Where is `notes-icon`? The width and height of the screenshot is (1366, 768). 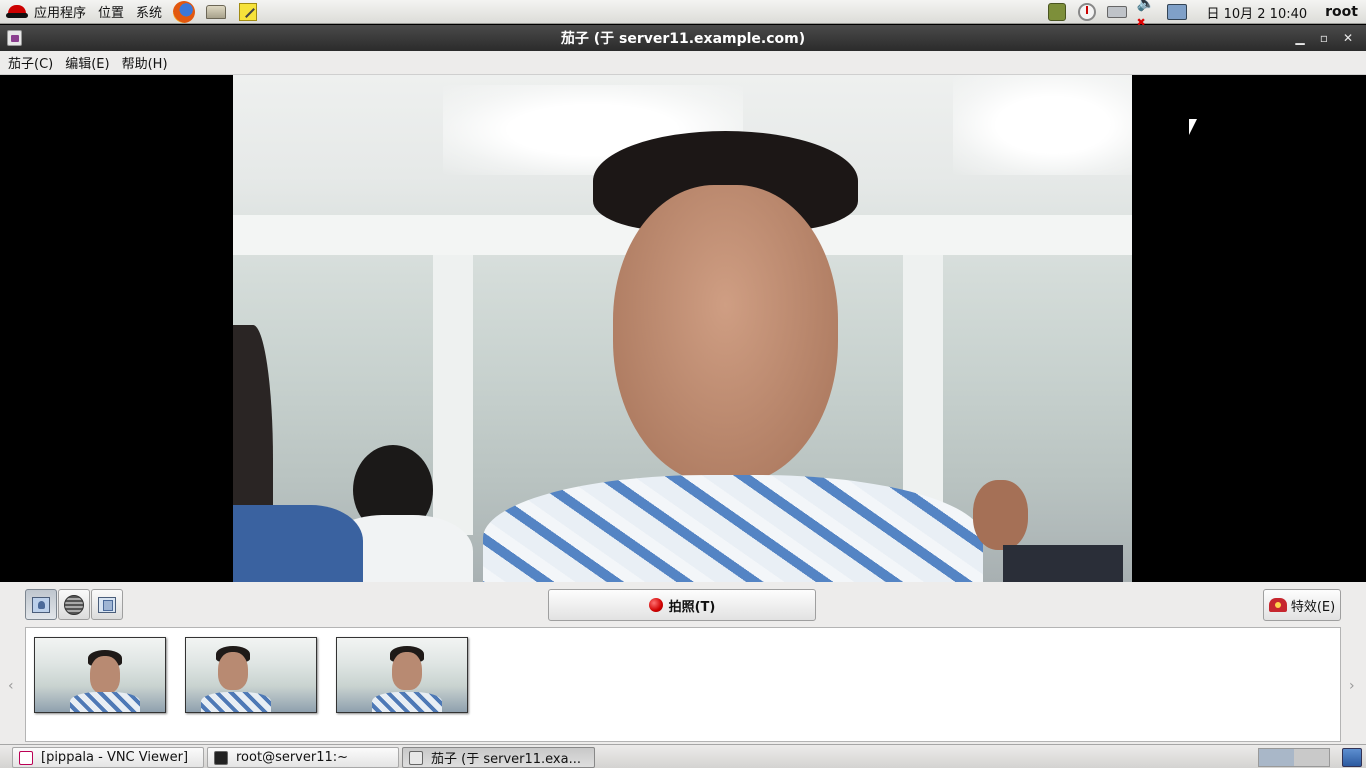
notes-icon is located at coordinates (248, 11).